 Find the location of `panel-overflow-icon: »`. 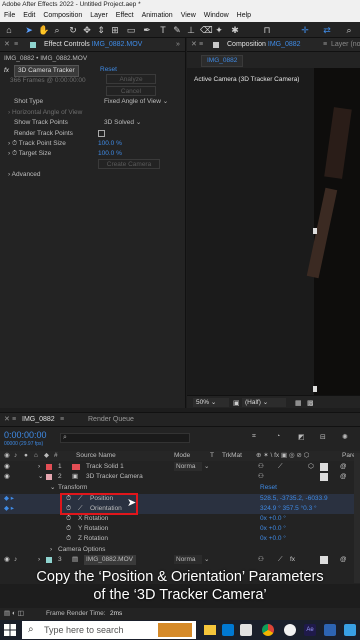

panel-overflow-icon: » is located at coordinates (178, 45).